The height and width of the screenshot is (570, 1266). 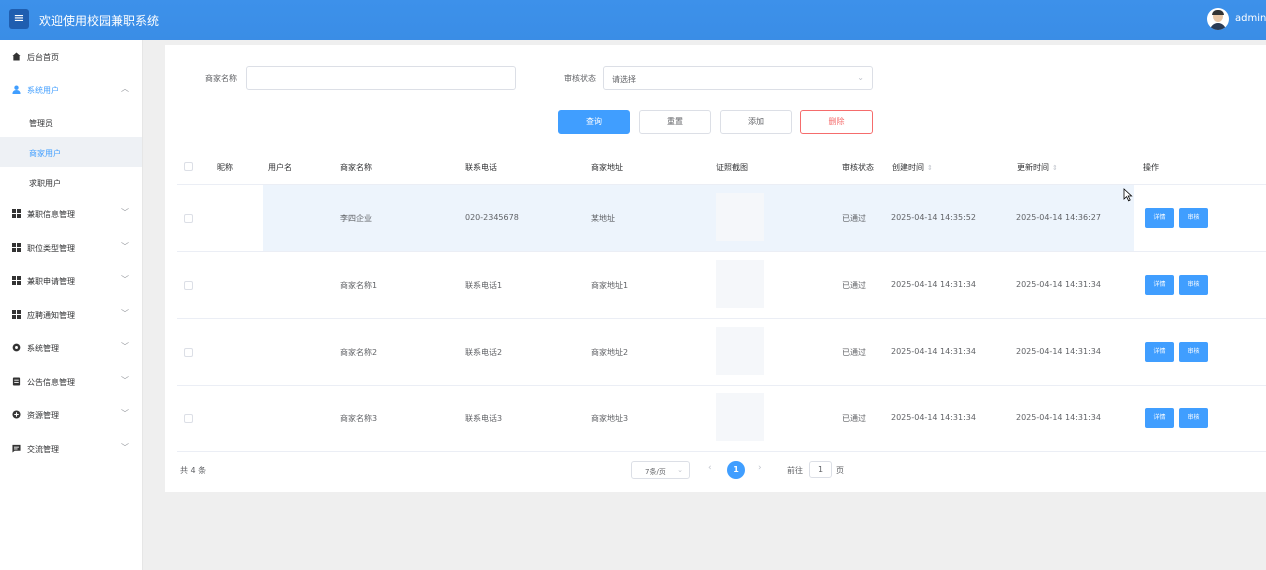 I want to click on user-name: admin, so click(x=1250, y=18).